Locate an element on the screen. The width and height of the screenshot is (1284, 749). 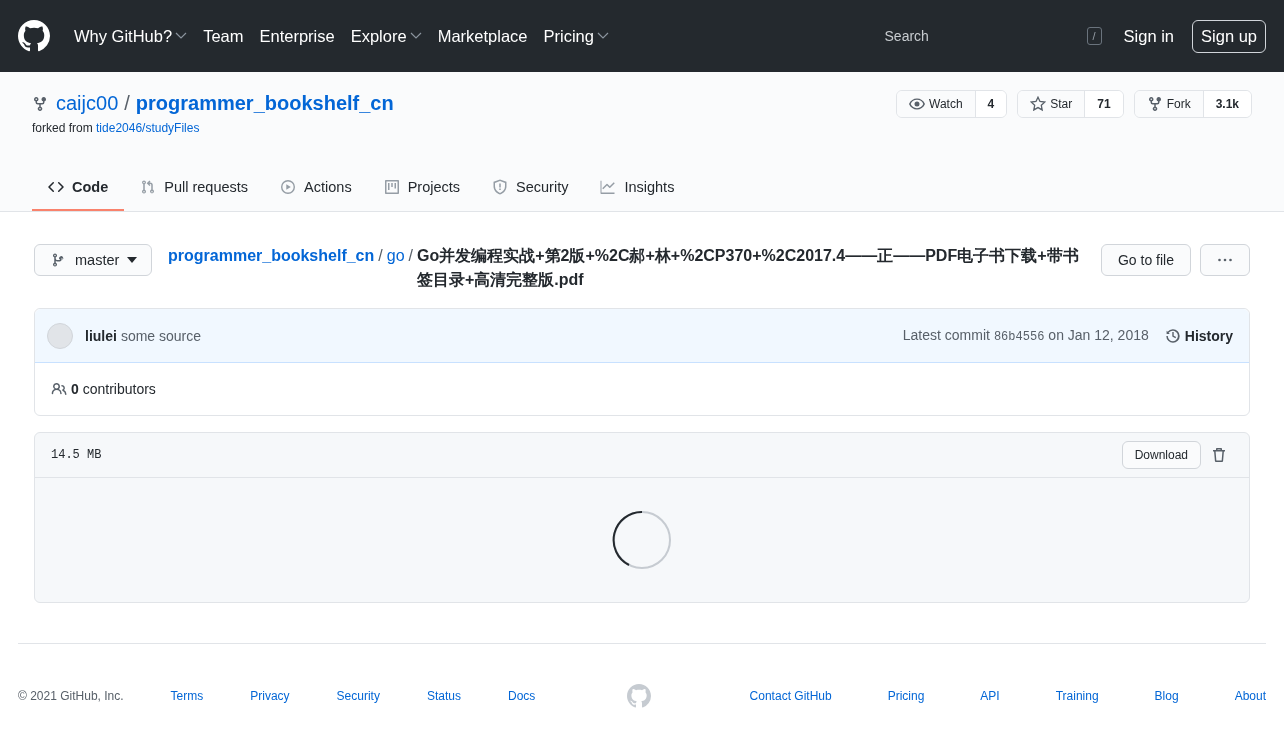
graph-icon is located at coordinates (608, 187).